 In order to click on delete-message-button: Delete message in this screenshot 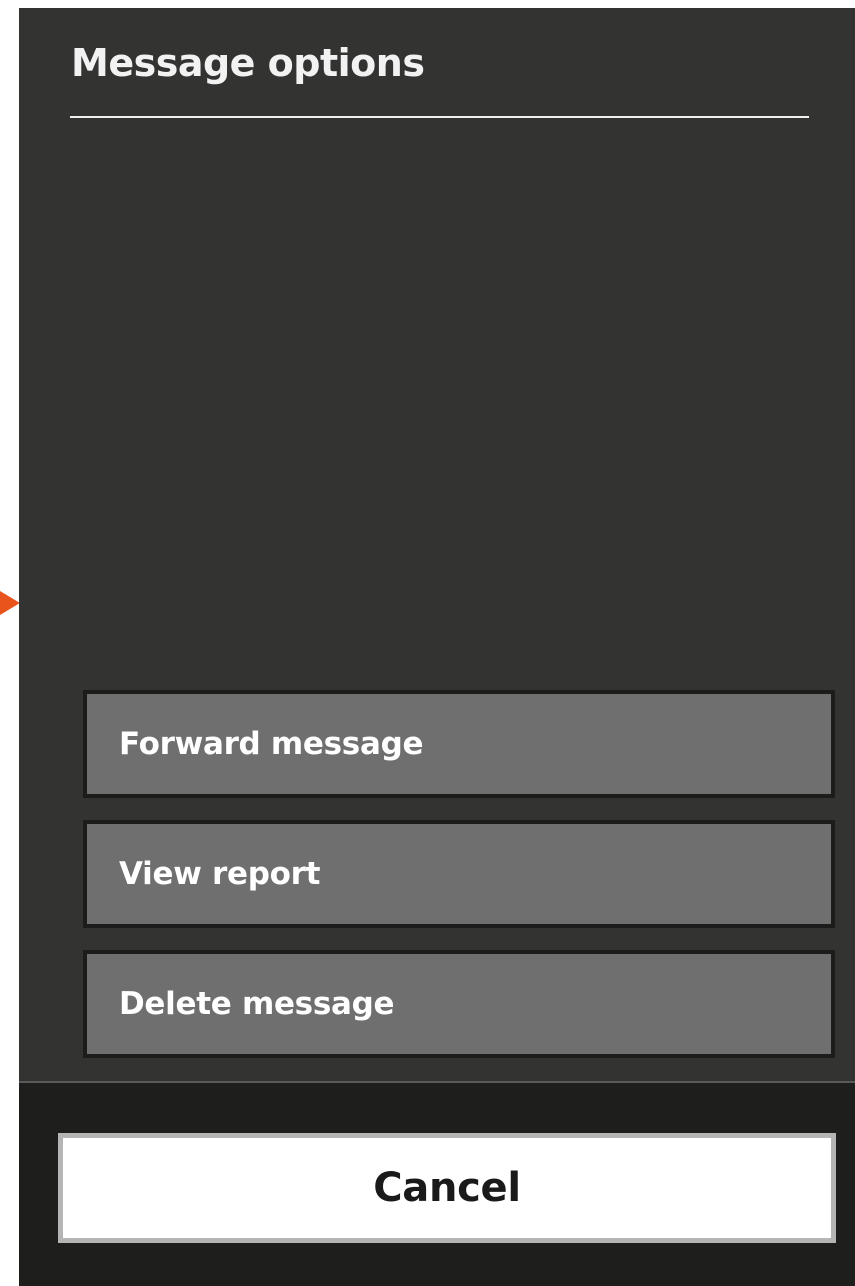, I will do `click(459, 1004)`.